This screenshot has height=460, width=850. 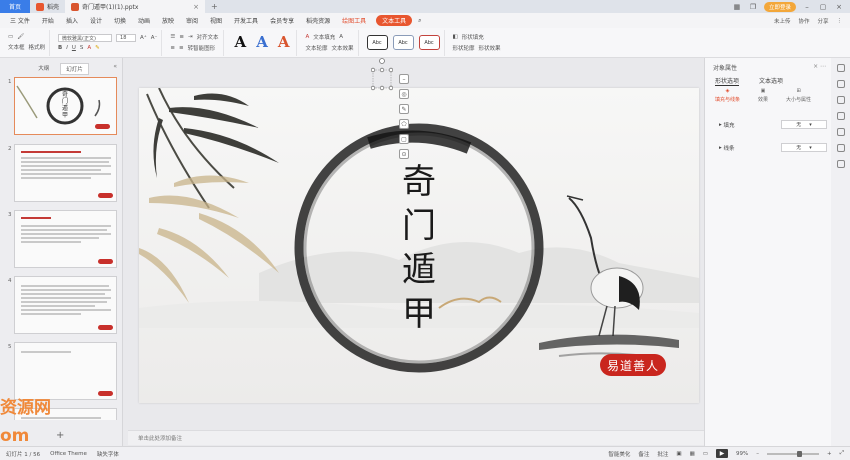 I want to click on font-shrink-button: A⁻, so click(x=154, y=38).